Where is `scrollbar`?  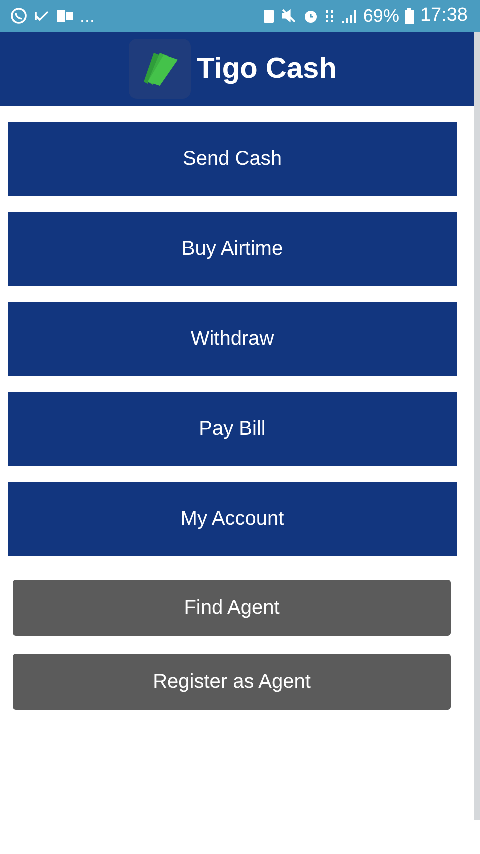 scrollbar is located at coordinates (477, 426).